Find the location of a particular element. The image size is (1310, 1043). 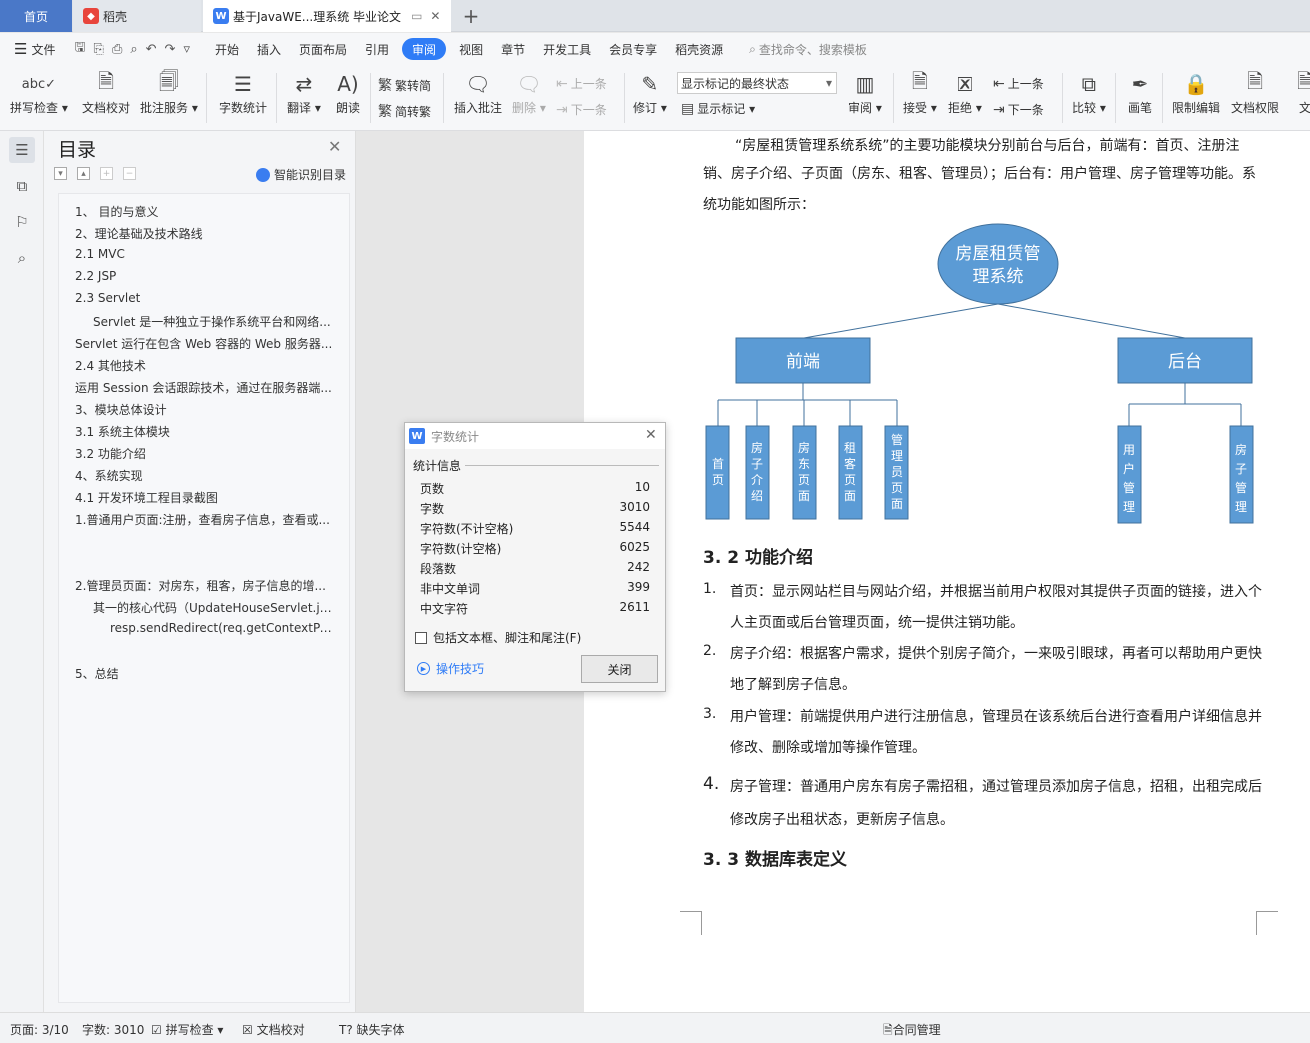

next-change-button: ⇥ 下一条 is located at coordinates (1018, 109).